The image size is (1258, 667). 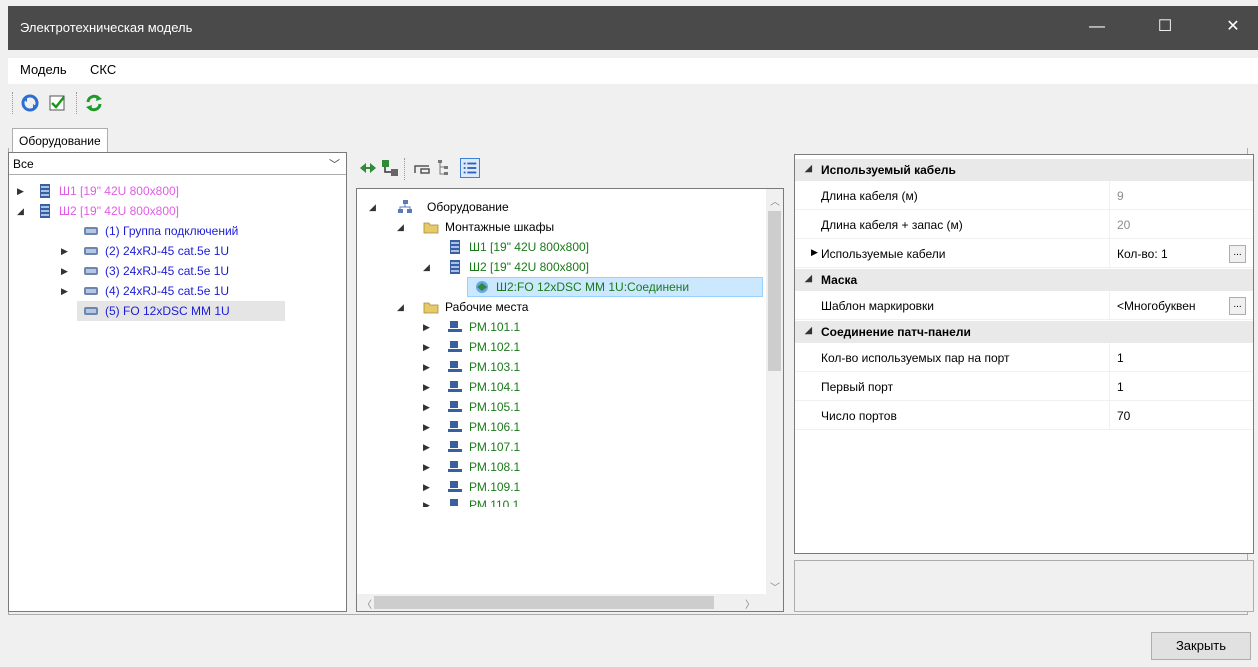 I want to click on tree-item: ◢ Оборудование, so click(x=562, y=207).